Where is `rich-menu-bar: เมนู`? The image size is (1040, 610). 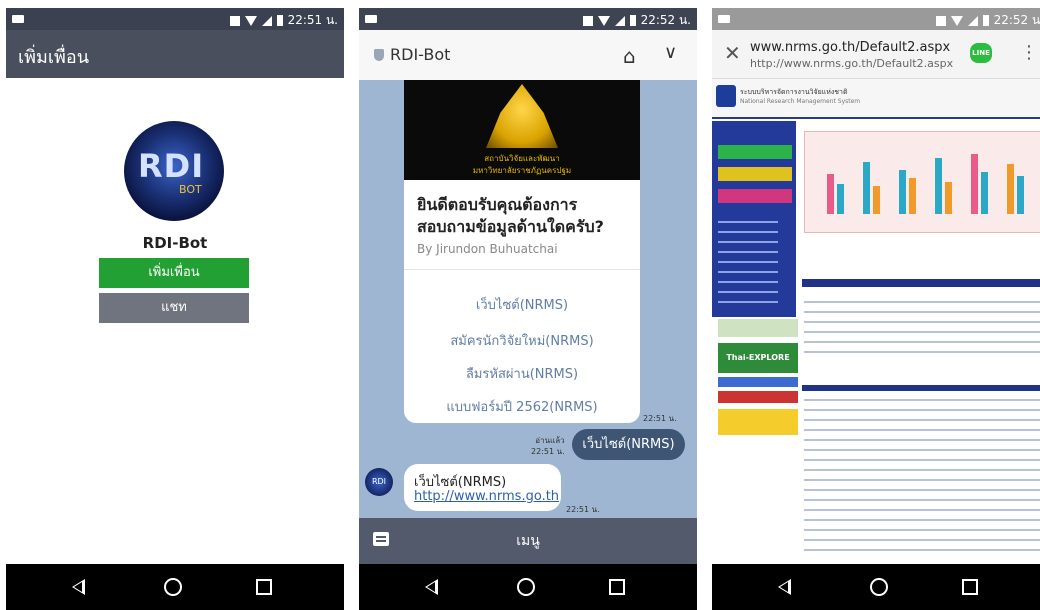 rich-menu-bar: เมนู is located at coordinates (528, 541).